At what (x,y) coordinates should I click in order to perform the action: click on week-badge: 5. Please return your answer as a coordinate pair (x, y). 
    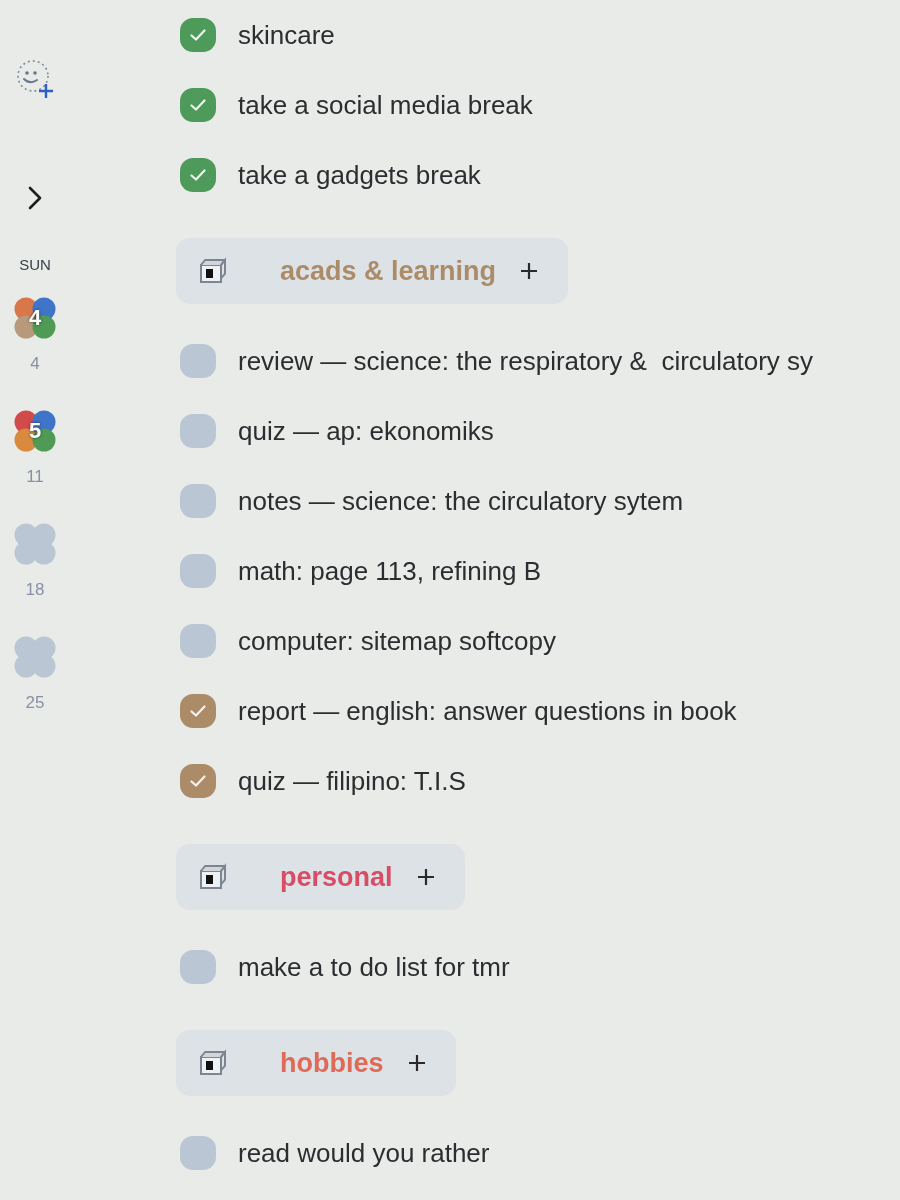
    Looking at the image, I should click on (35, 431).